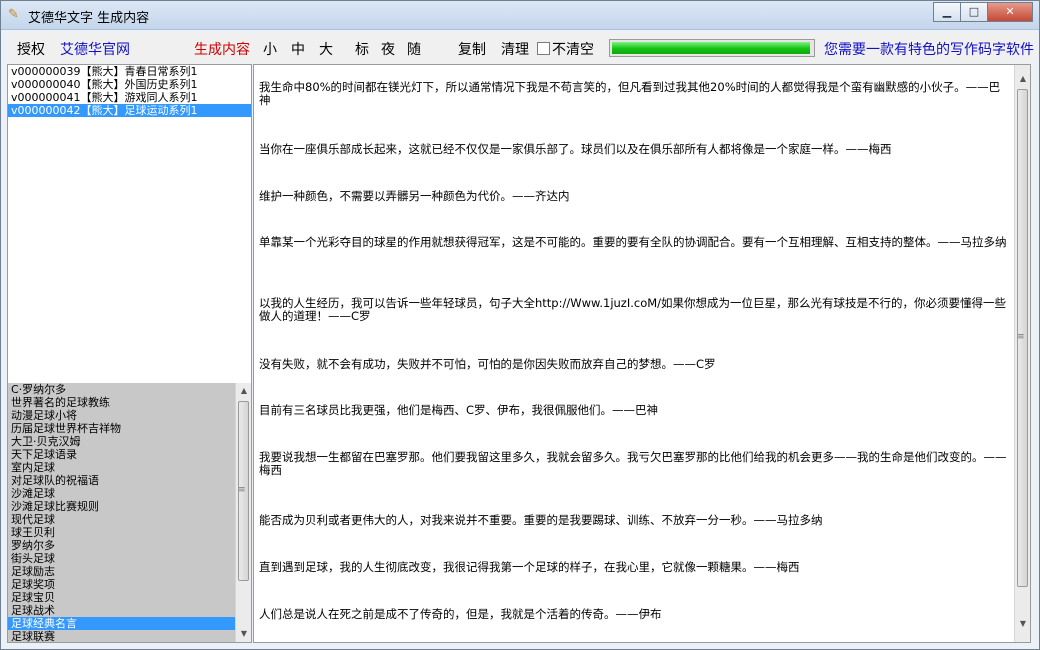 This screenshot has width=1040, height=650. What do you see at coordinates (121, 571) in the screenshot?
I see `topic-list-item: 足球励志` at bounding box center [121, 571].